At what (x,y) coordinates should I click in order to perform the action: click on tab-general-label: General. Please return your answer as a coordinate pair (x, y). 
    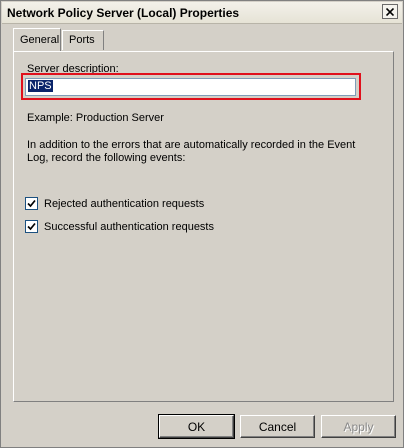
    Looking at the image, I should click on (40, 40).